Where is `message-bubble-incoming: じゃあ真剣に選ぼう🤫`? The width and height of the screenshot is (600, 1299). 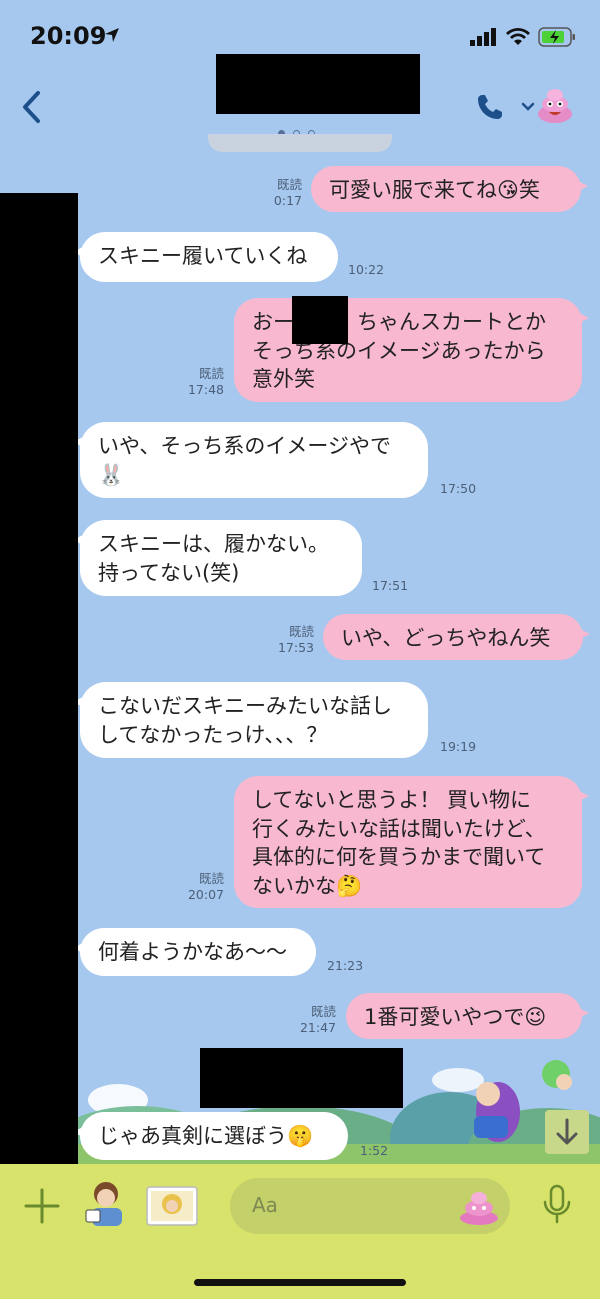 message-bubble-incoming: じゃあ真剣に選ぼう🤫 is located at coordinates (210, 1136).